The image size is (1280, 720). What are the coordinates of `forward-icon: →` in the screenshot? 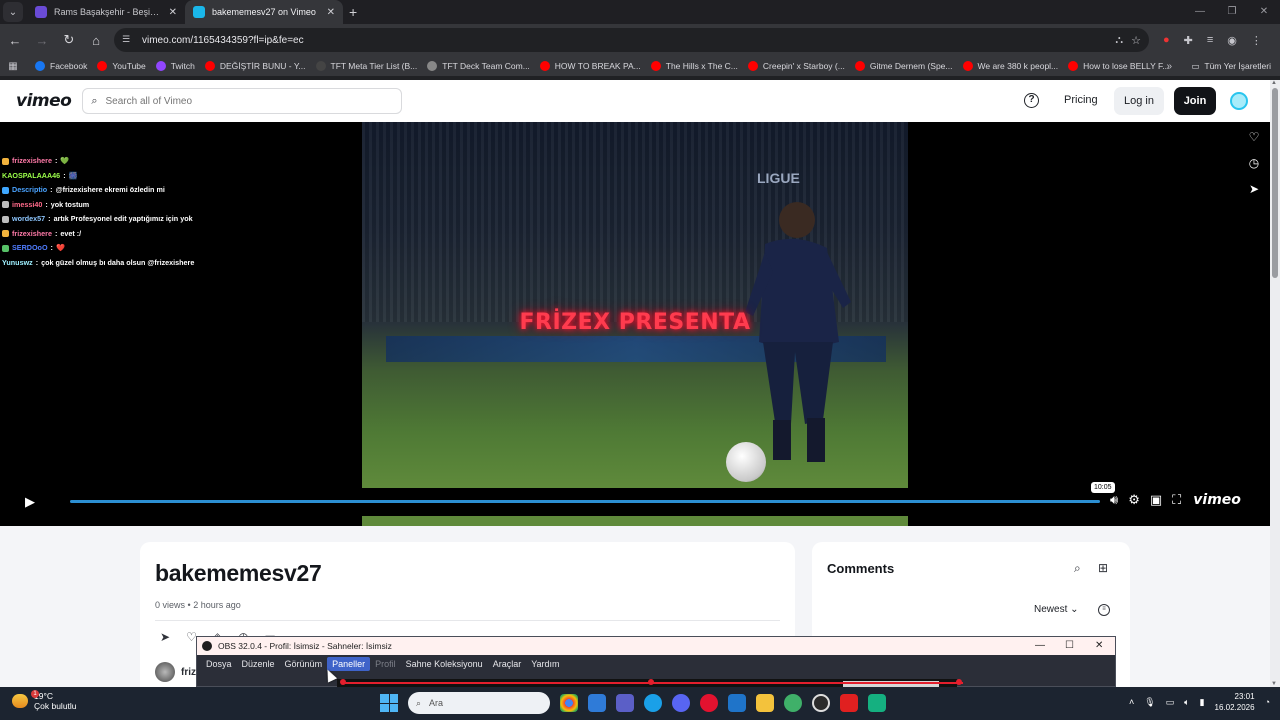 It's located at (42, 40).